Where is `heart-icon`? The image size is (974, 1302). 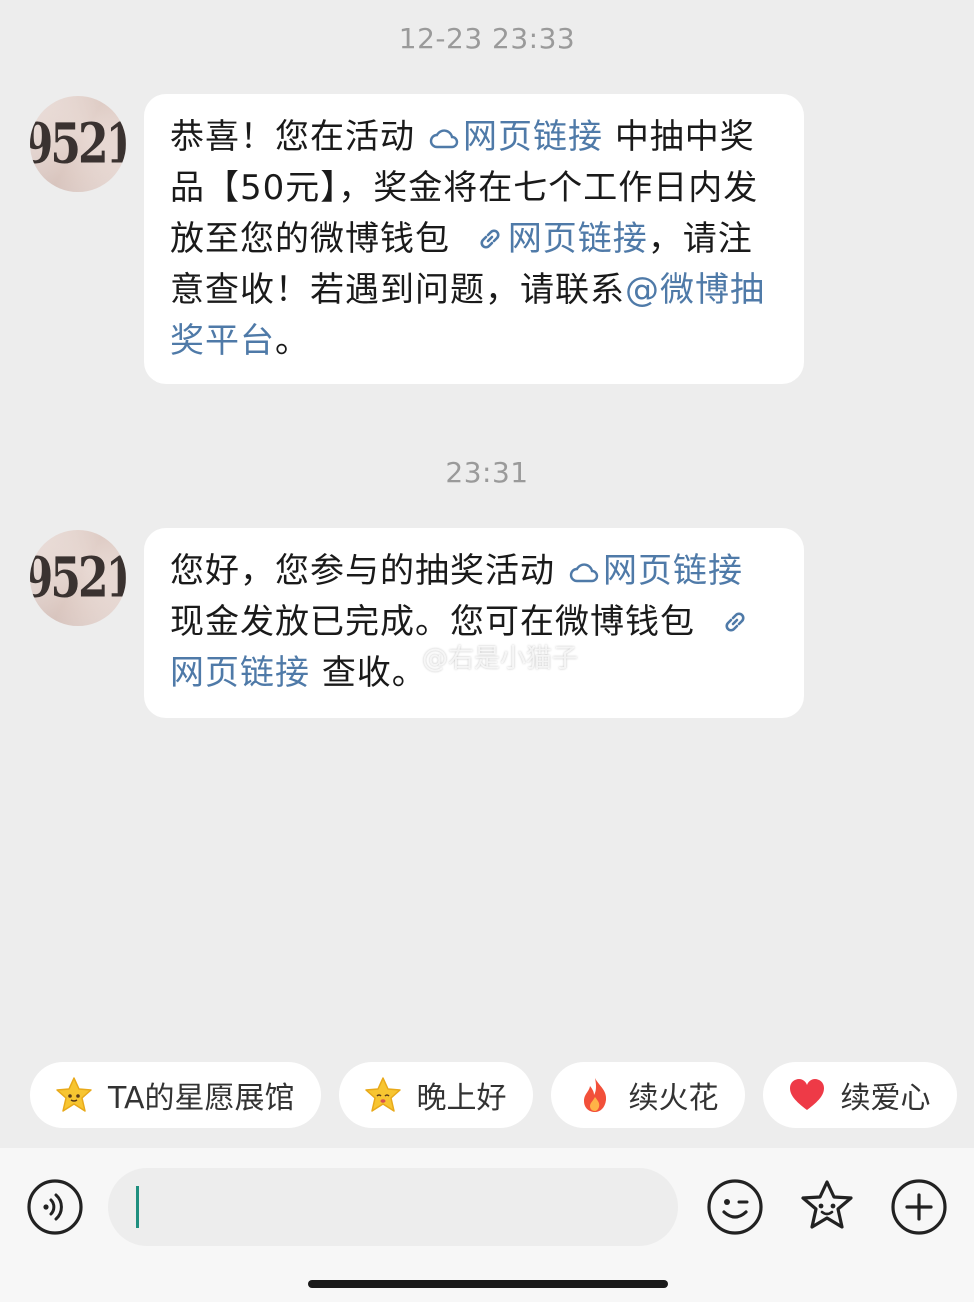
heart-icon is located at coordinates (806, 1094).